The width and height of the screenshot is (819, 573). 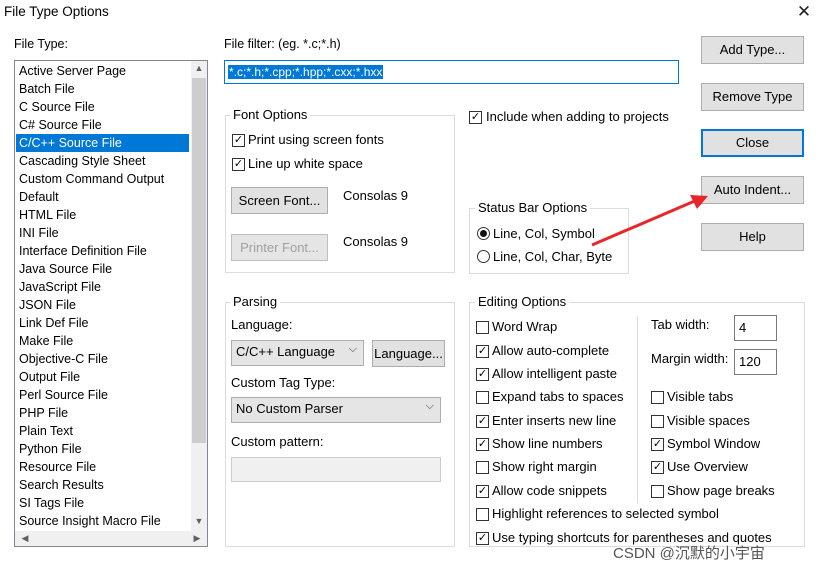 I want to click on annotation-arrow, so click(x=649, y=221).